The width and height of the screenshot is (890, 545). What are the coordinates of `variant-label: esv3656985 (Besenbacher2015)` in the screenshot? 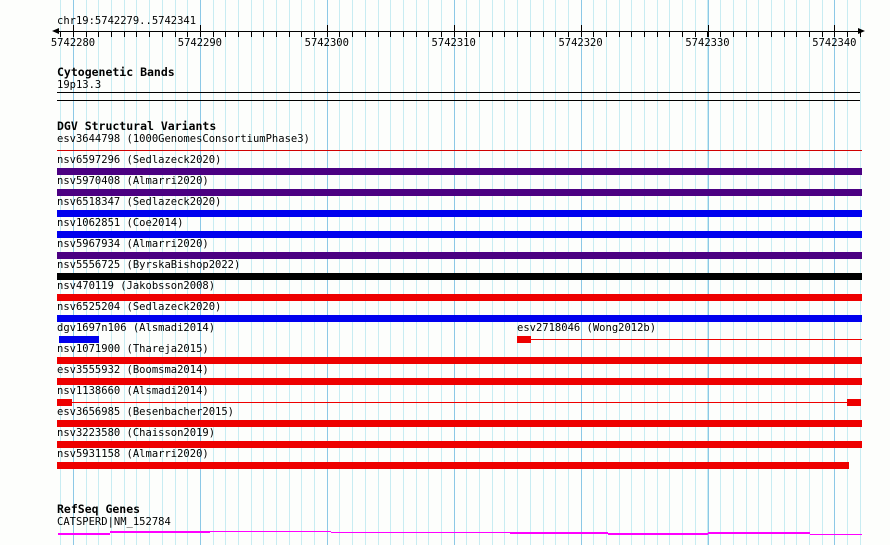 It's located at (145, 412).